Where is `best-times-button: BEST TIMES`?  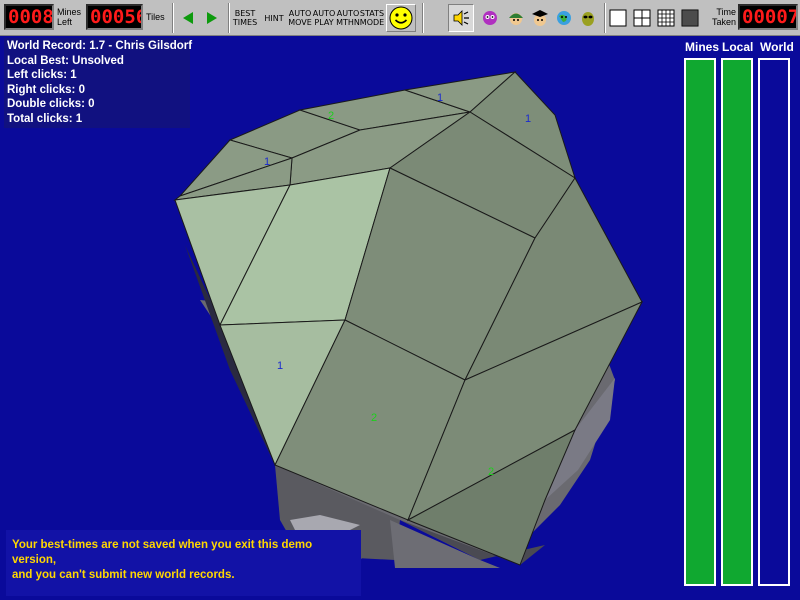 best-times-button: BEST TIMES is located at coordinates (245, 18).